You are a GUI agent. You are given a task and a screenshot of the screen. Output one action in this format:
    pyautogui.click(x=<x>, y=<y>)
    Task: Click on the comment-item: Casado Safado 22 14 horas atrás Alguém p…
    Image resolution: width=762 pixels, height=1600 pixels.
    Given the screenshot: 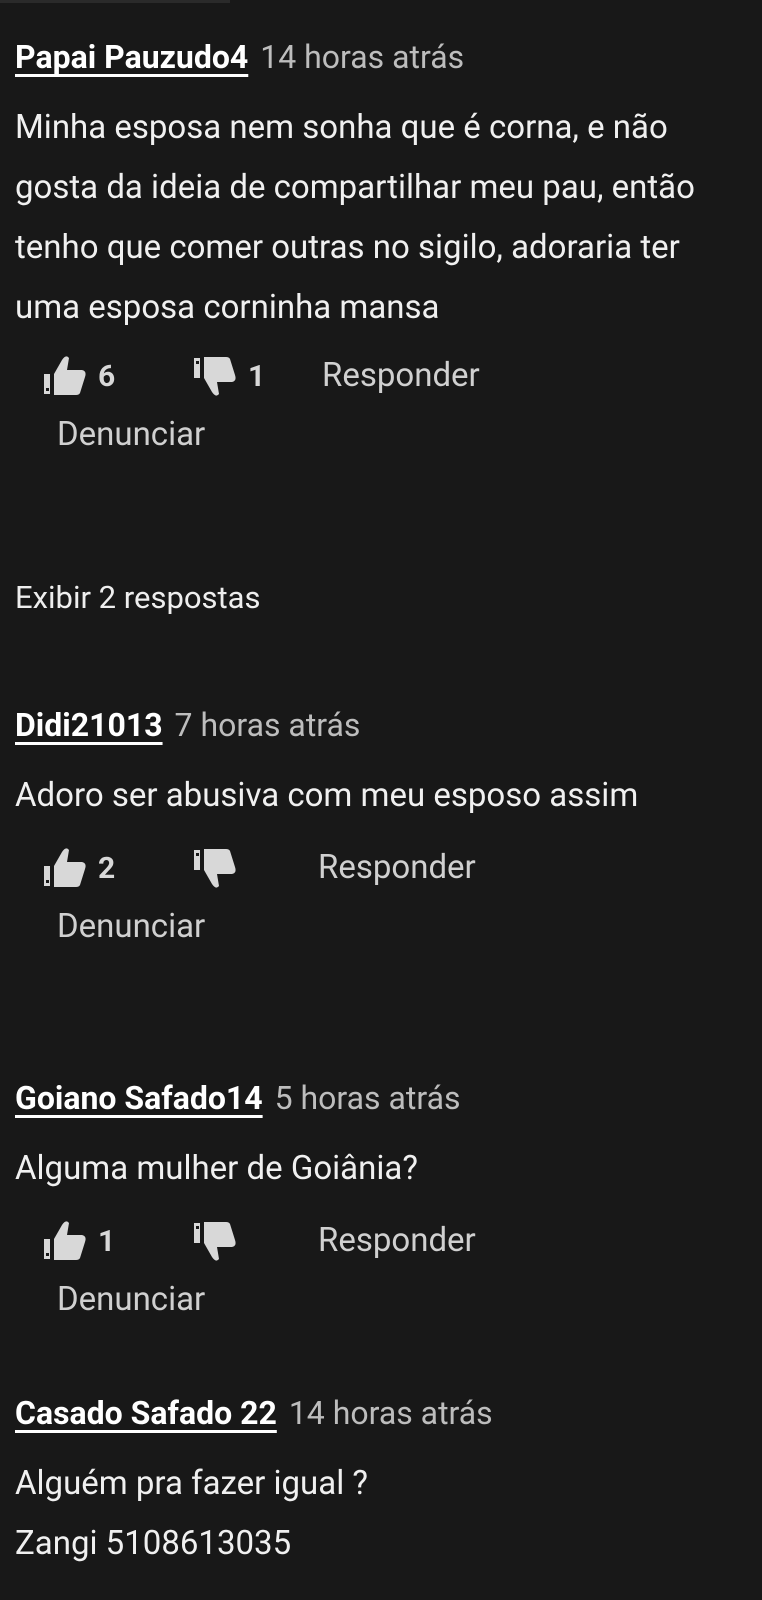 What is the action you would take?
    pyautogui.click(x=381, y=1484)
    